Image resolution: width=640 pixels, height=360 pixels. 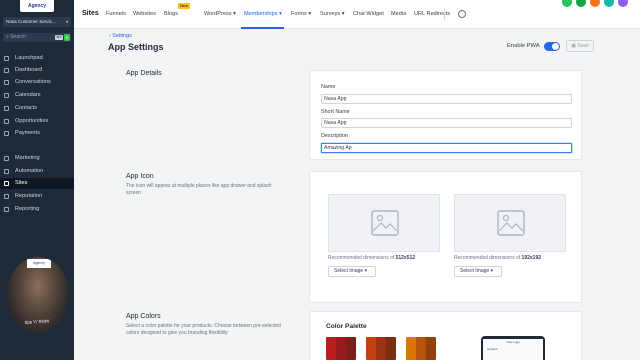 I want to click on send-icon, so click(x=6, y=158).